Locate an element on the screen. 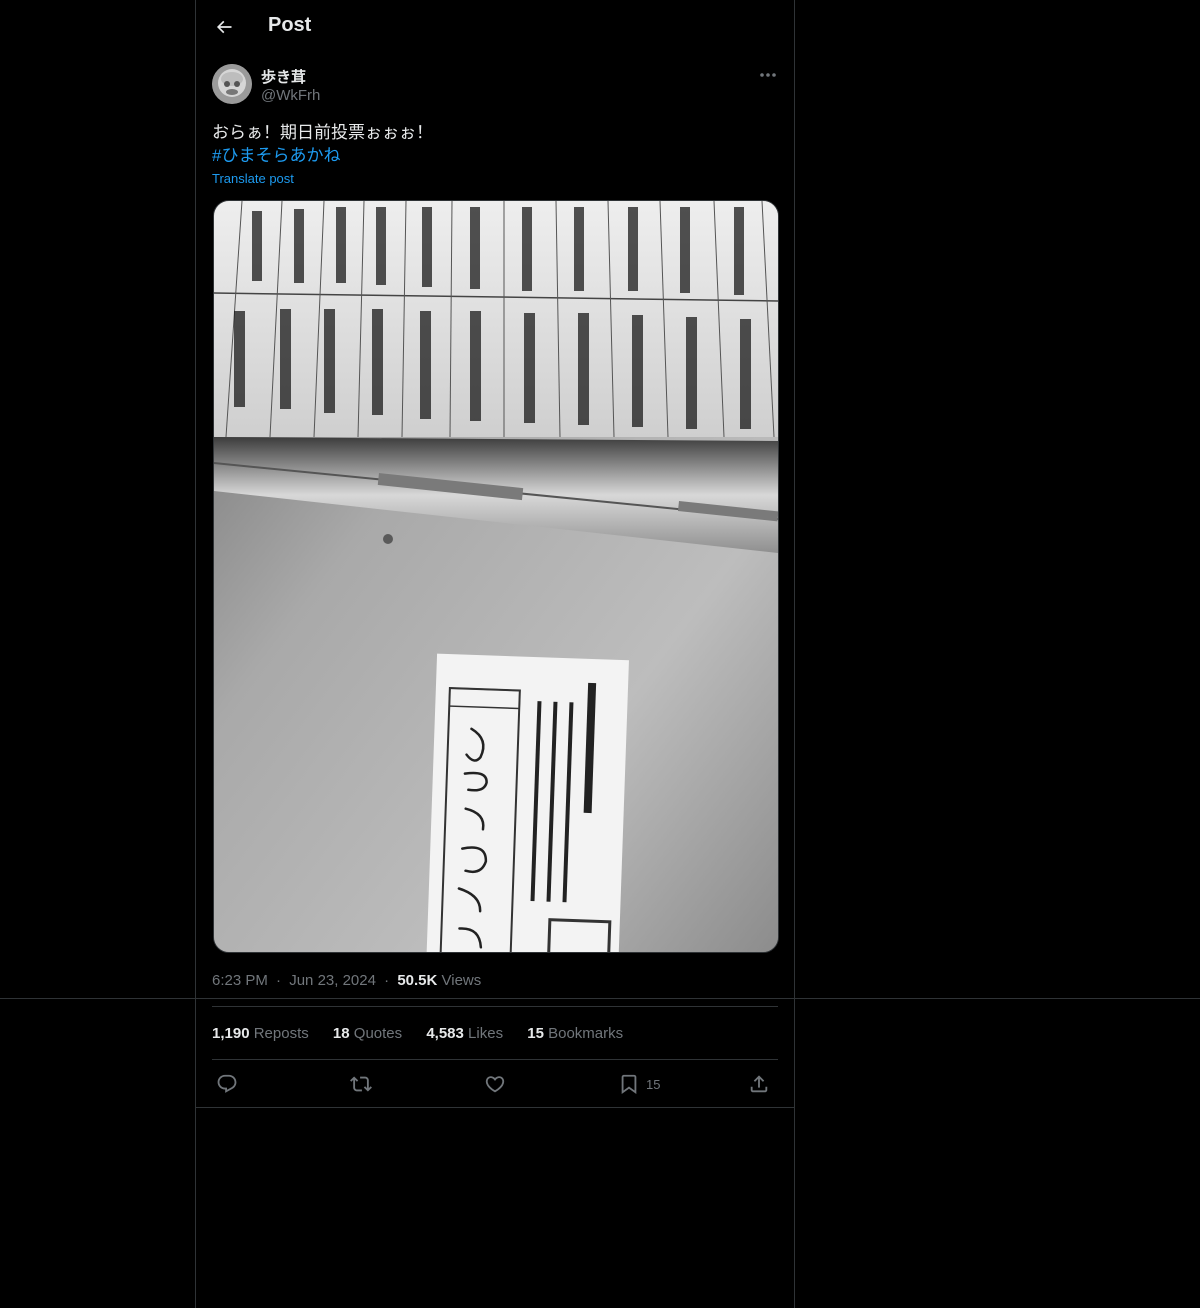 The image size is (1200, 1308). arrow-left-icon is located at coordinates (224, 27).